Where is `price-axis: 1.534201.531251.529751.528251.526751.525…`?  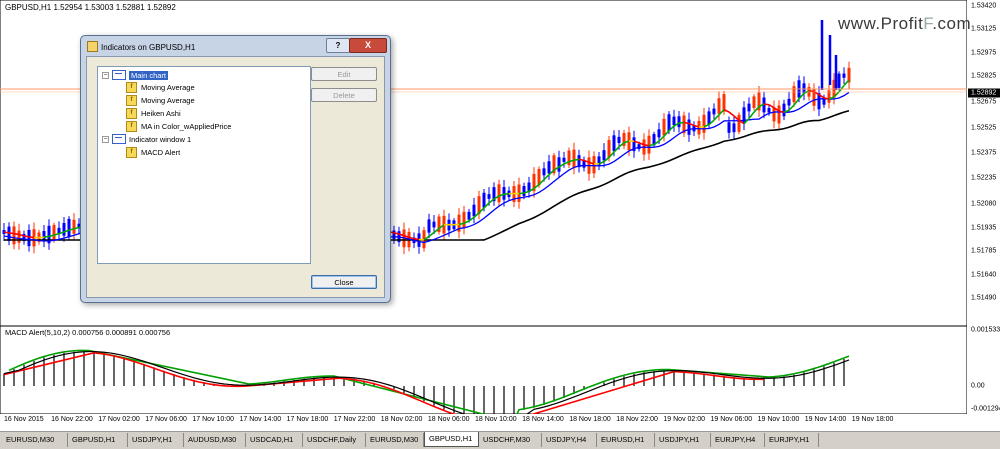
price-axis: 1.534201.531251.529751.528251.526751.525… is located at coordinates (983, 163).